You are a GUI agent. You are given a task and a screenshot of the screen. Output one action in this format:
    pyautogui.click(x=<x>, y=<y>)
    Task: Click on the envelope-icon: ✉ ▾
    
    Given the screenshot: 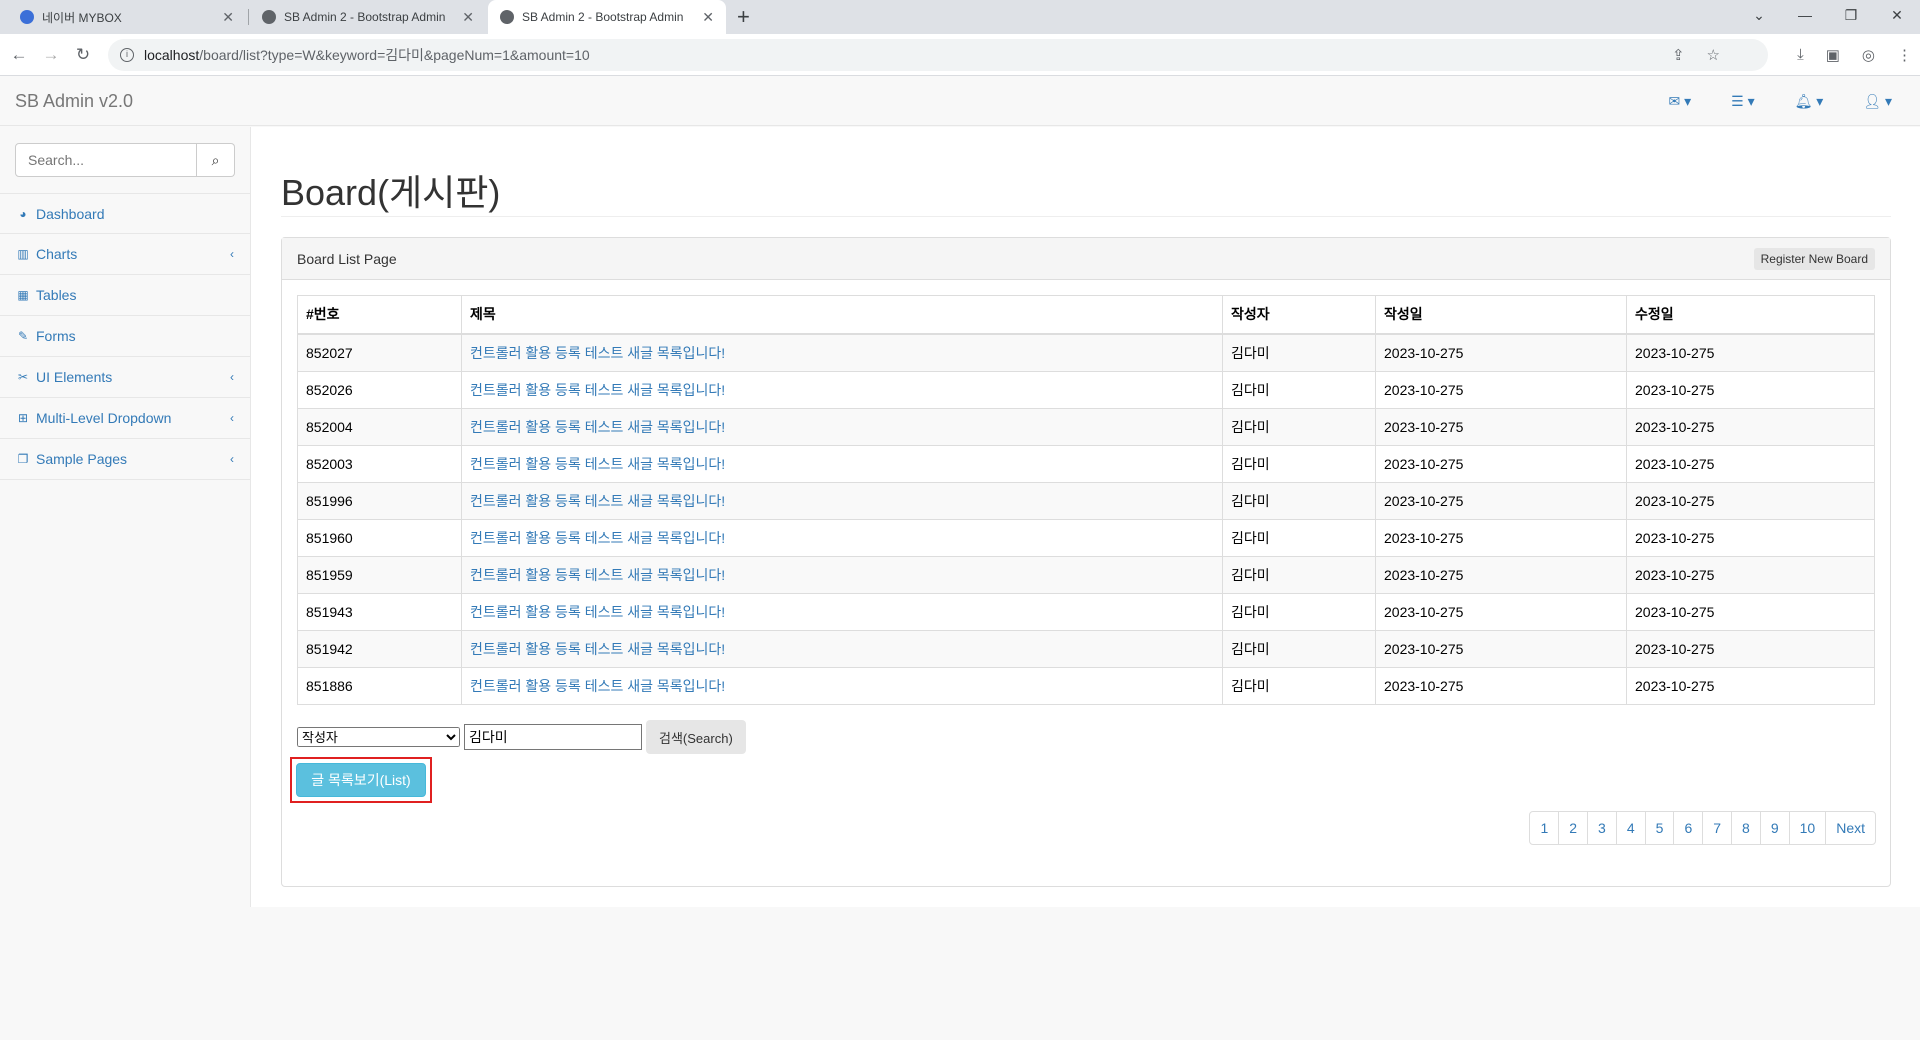 What is the action you would take?
    pyautogui.click(x=1679, y=101)
    